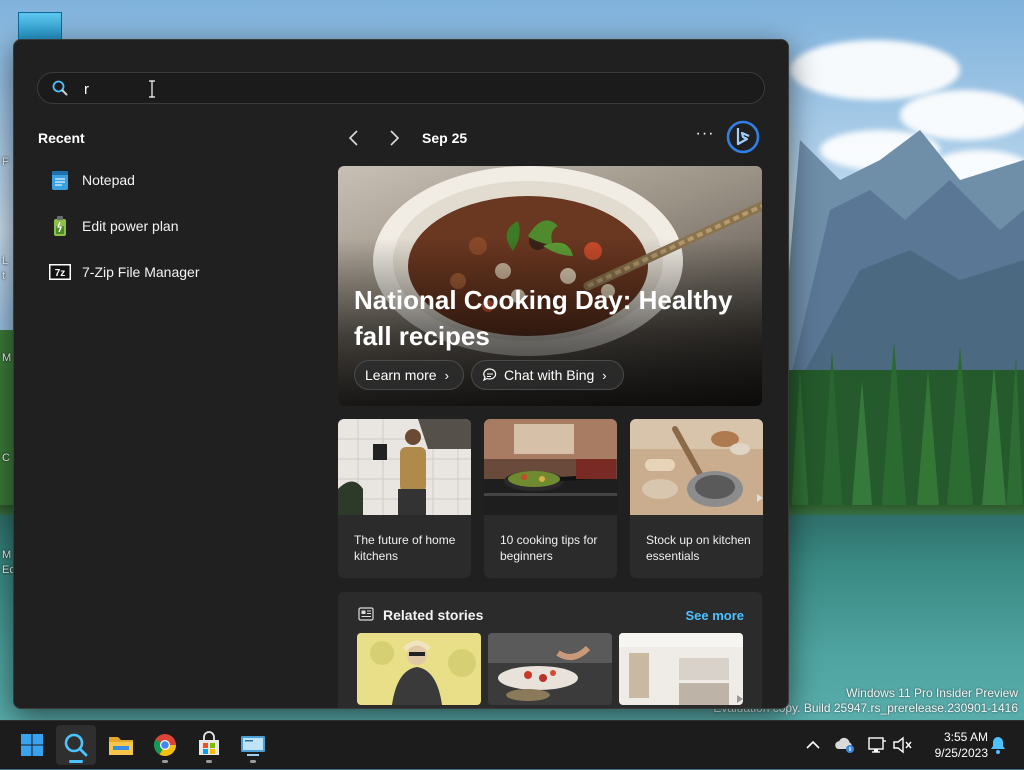  Describe the element at coordinates (354, 138) in the screenshot. I see `chevron-left-icon` at that location.